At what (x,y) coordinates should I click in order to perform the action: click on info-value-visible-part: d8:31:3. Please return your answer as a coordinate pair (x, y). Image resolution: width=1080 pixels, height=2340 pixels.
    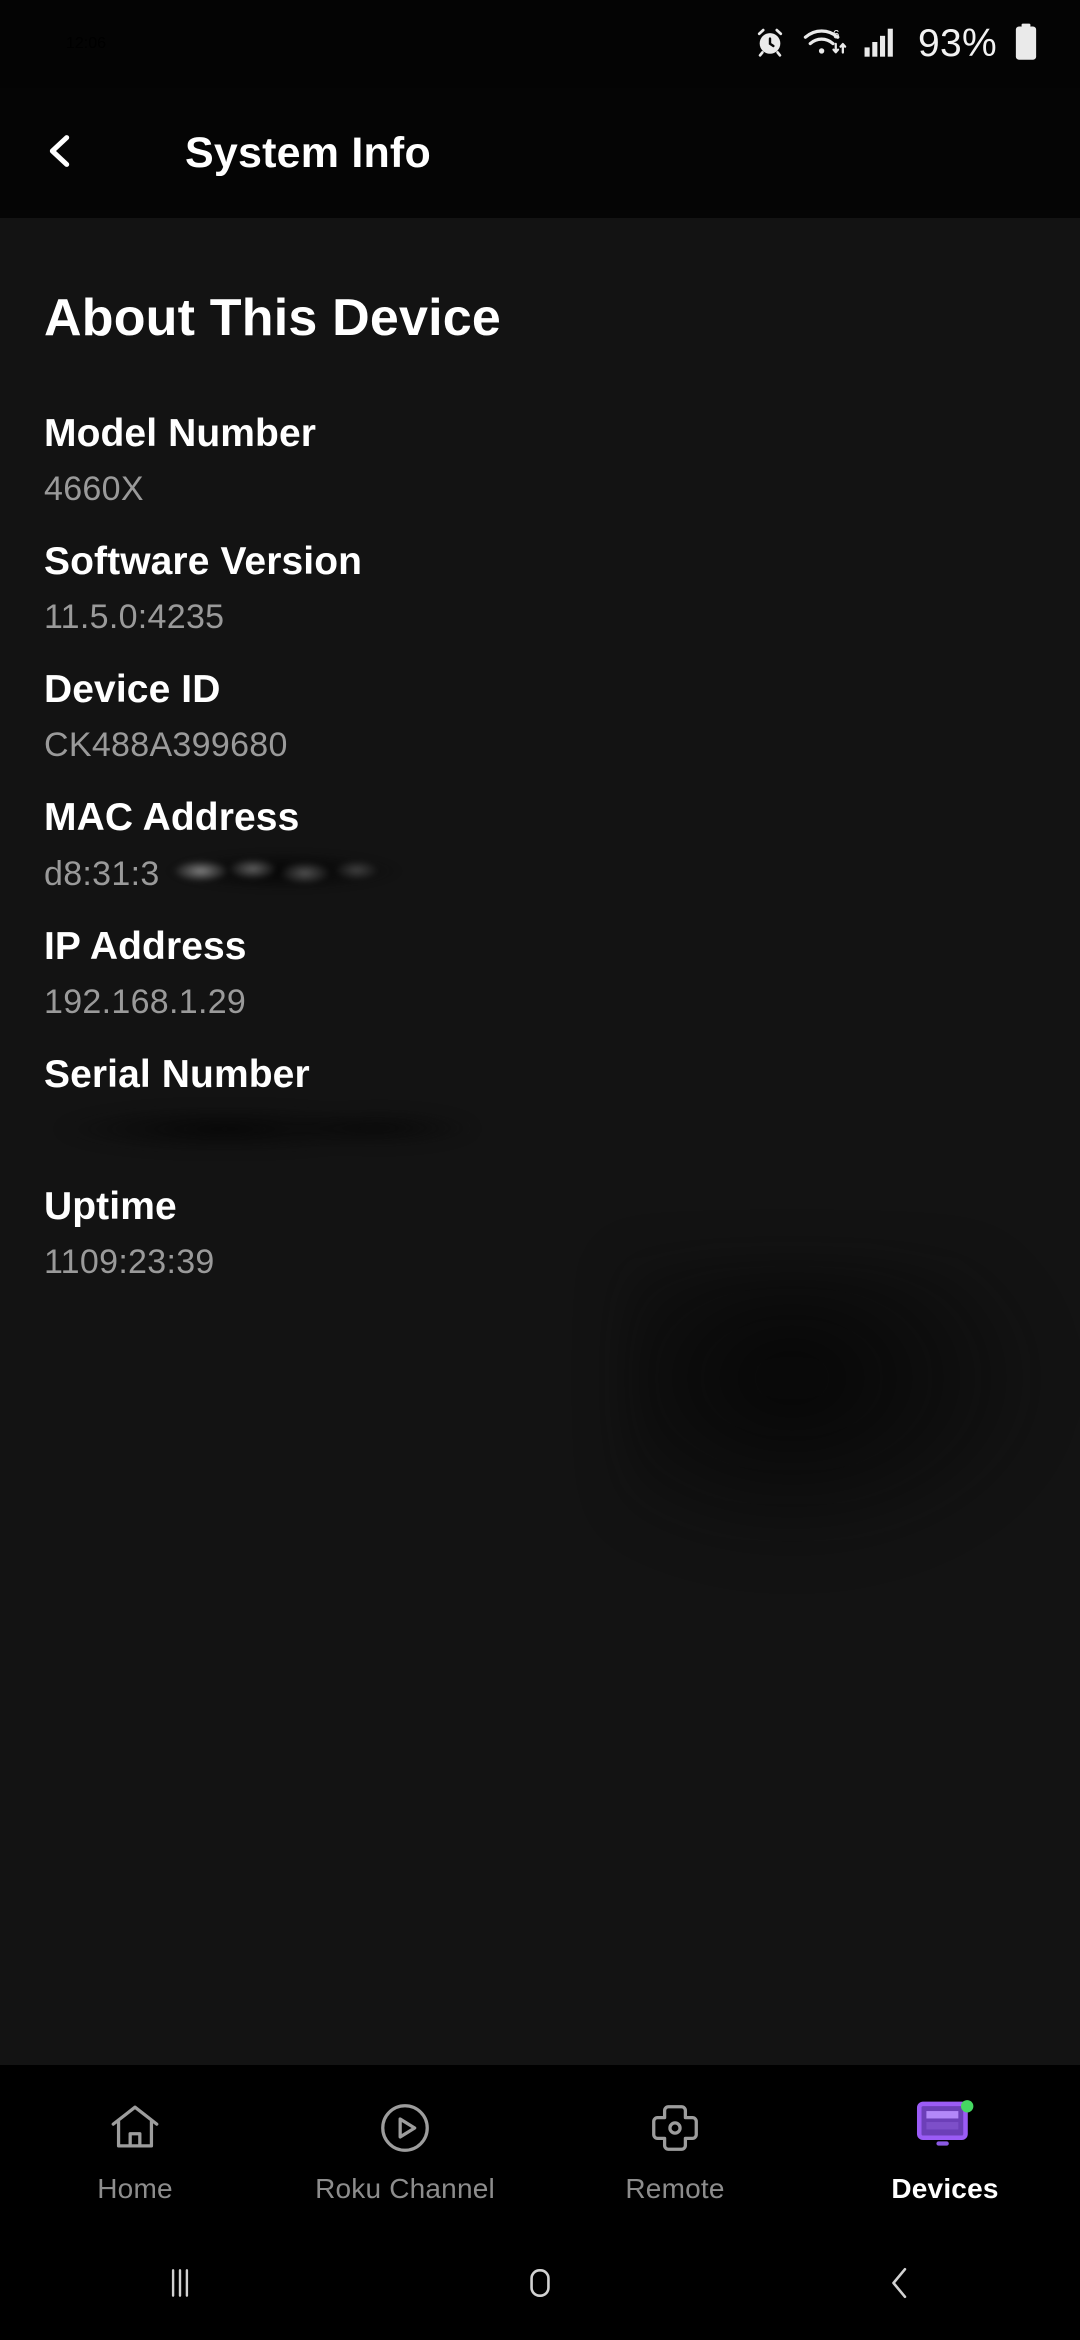
    Looking at the image, I should click on (102, 873).